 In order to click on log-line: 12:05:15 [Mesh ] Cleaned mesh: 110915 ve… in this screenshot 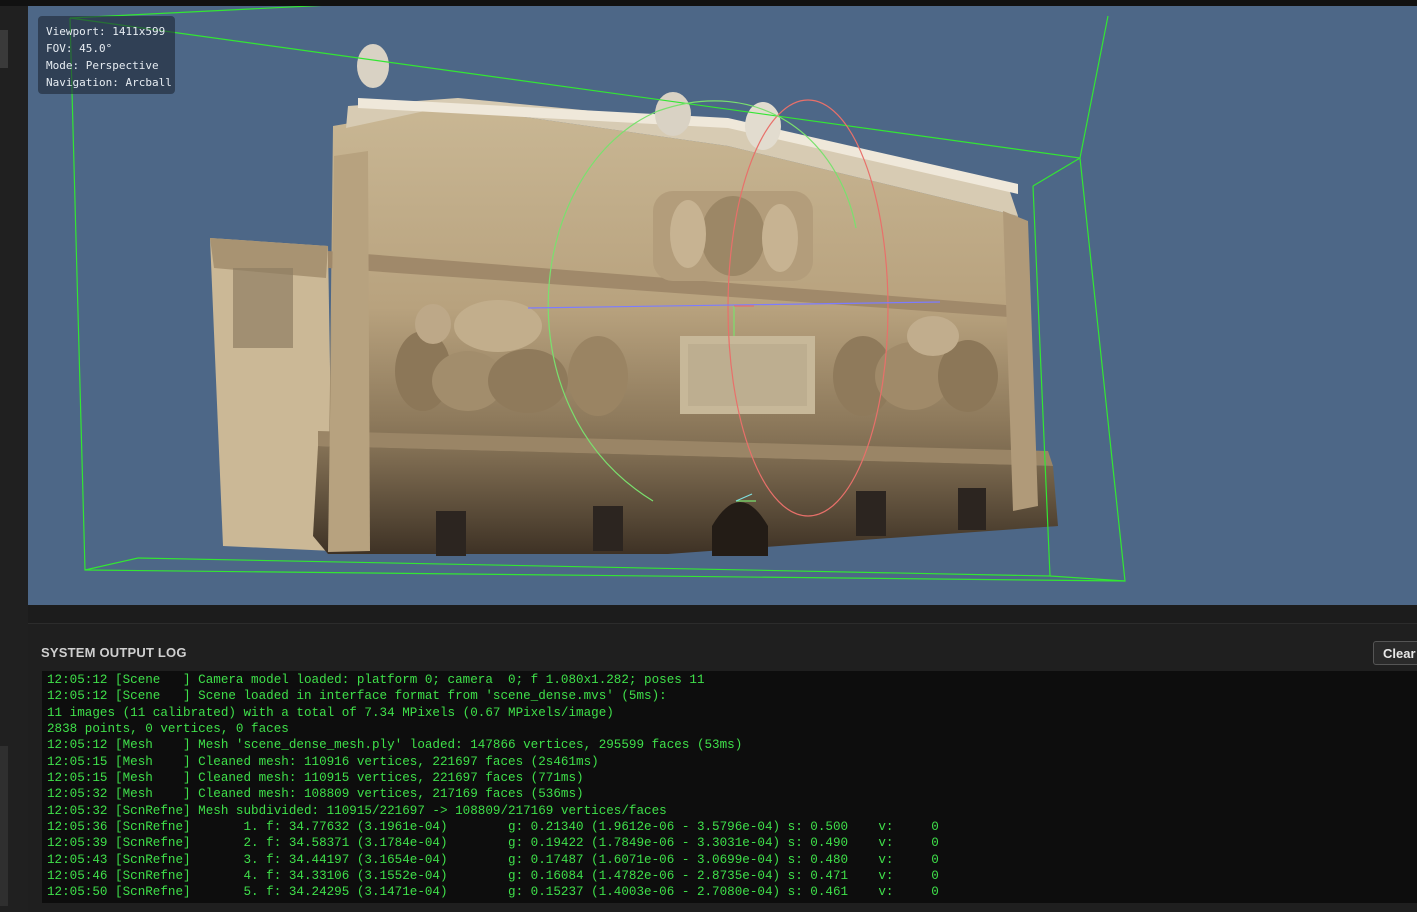, I will do `click(315, 778)`.